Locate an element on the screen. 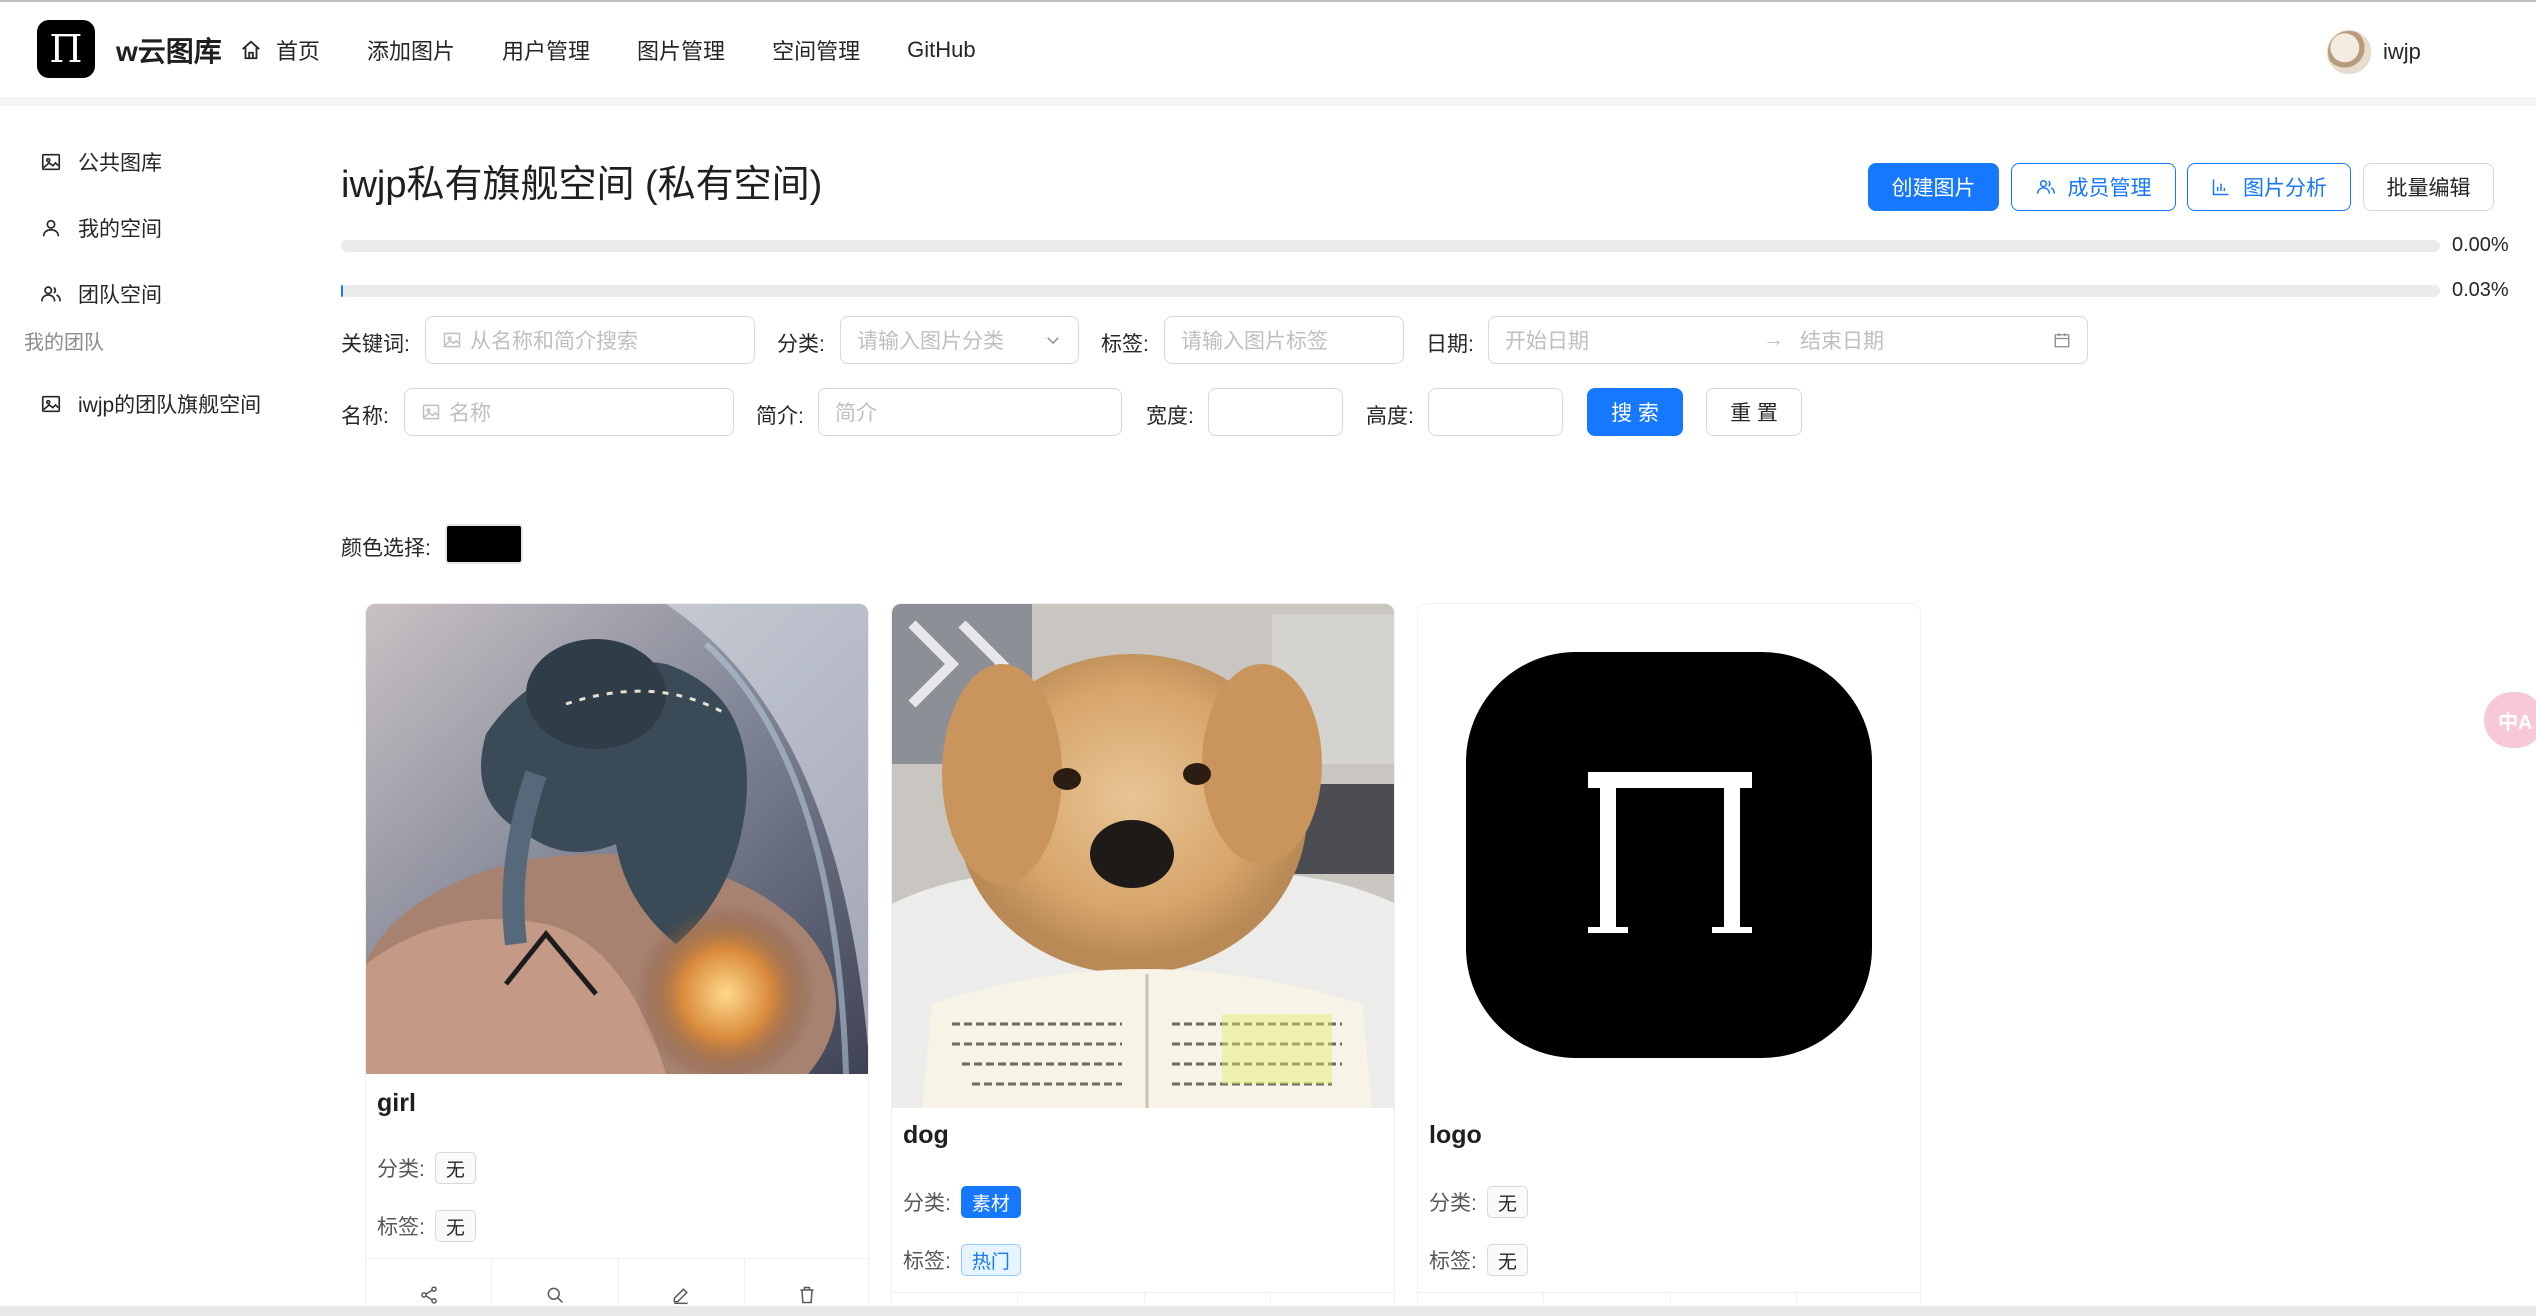  picture-card-dog: dog 分类: 素材 标签: 热门 is located at coordinates (1143, 959).